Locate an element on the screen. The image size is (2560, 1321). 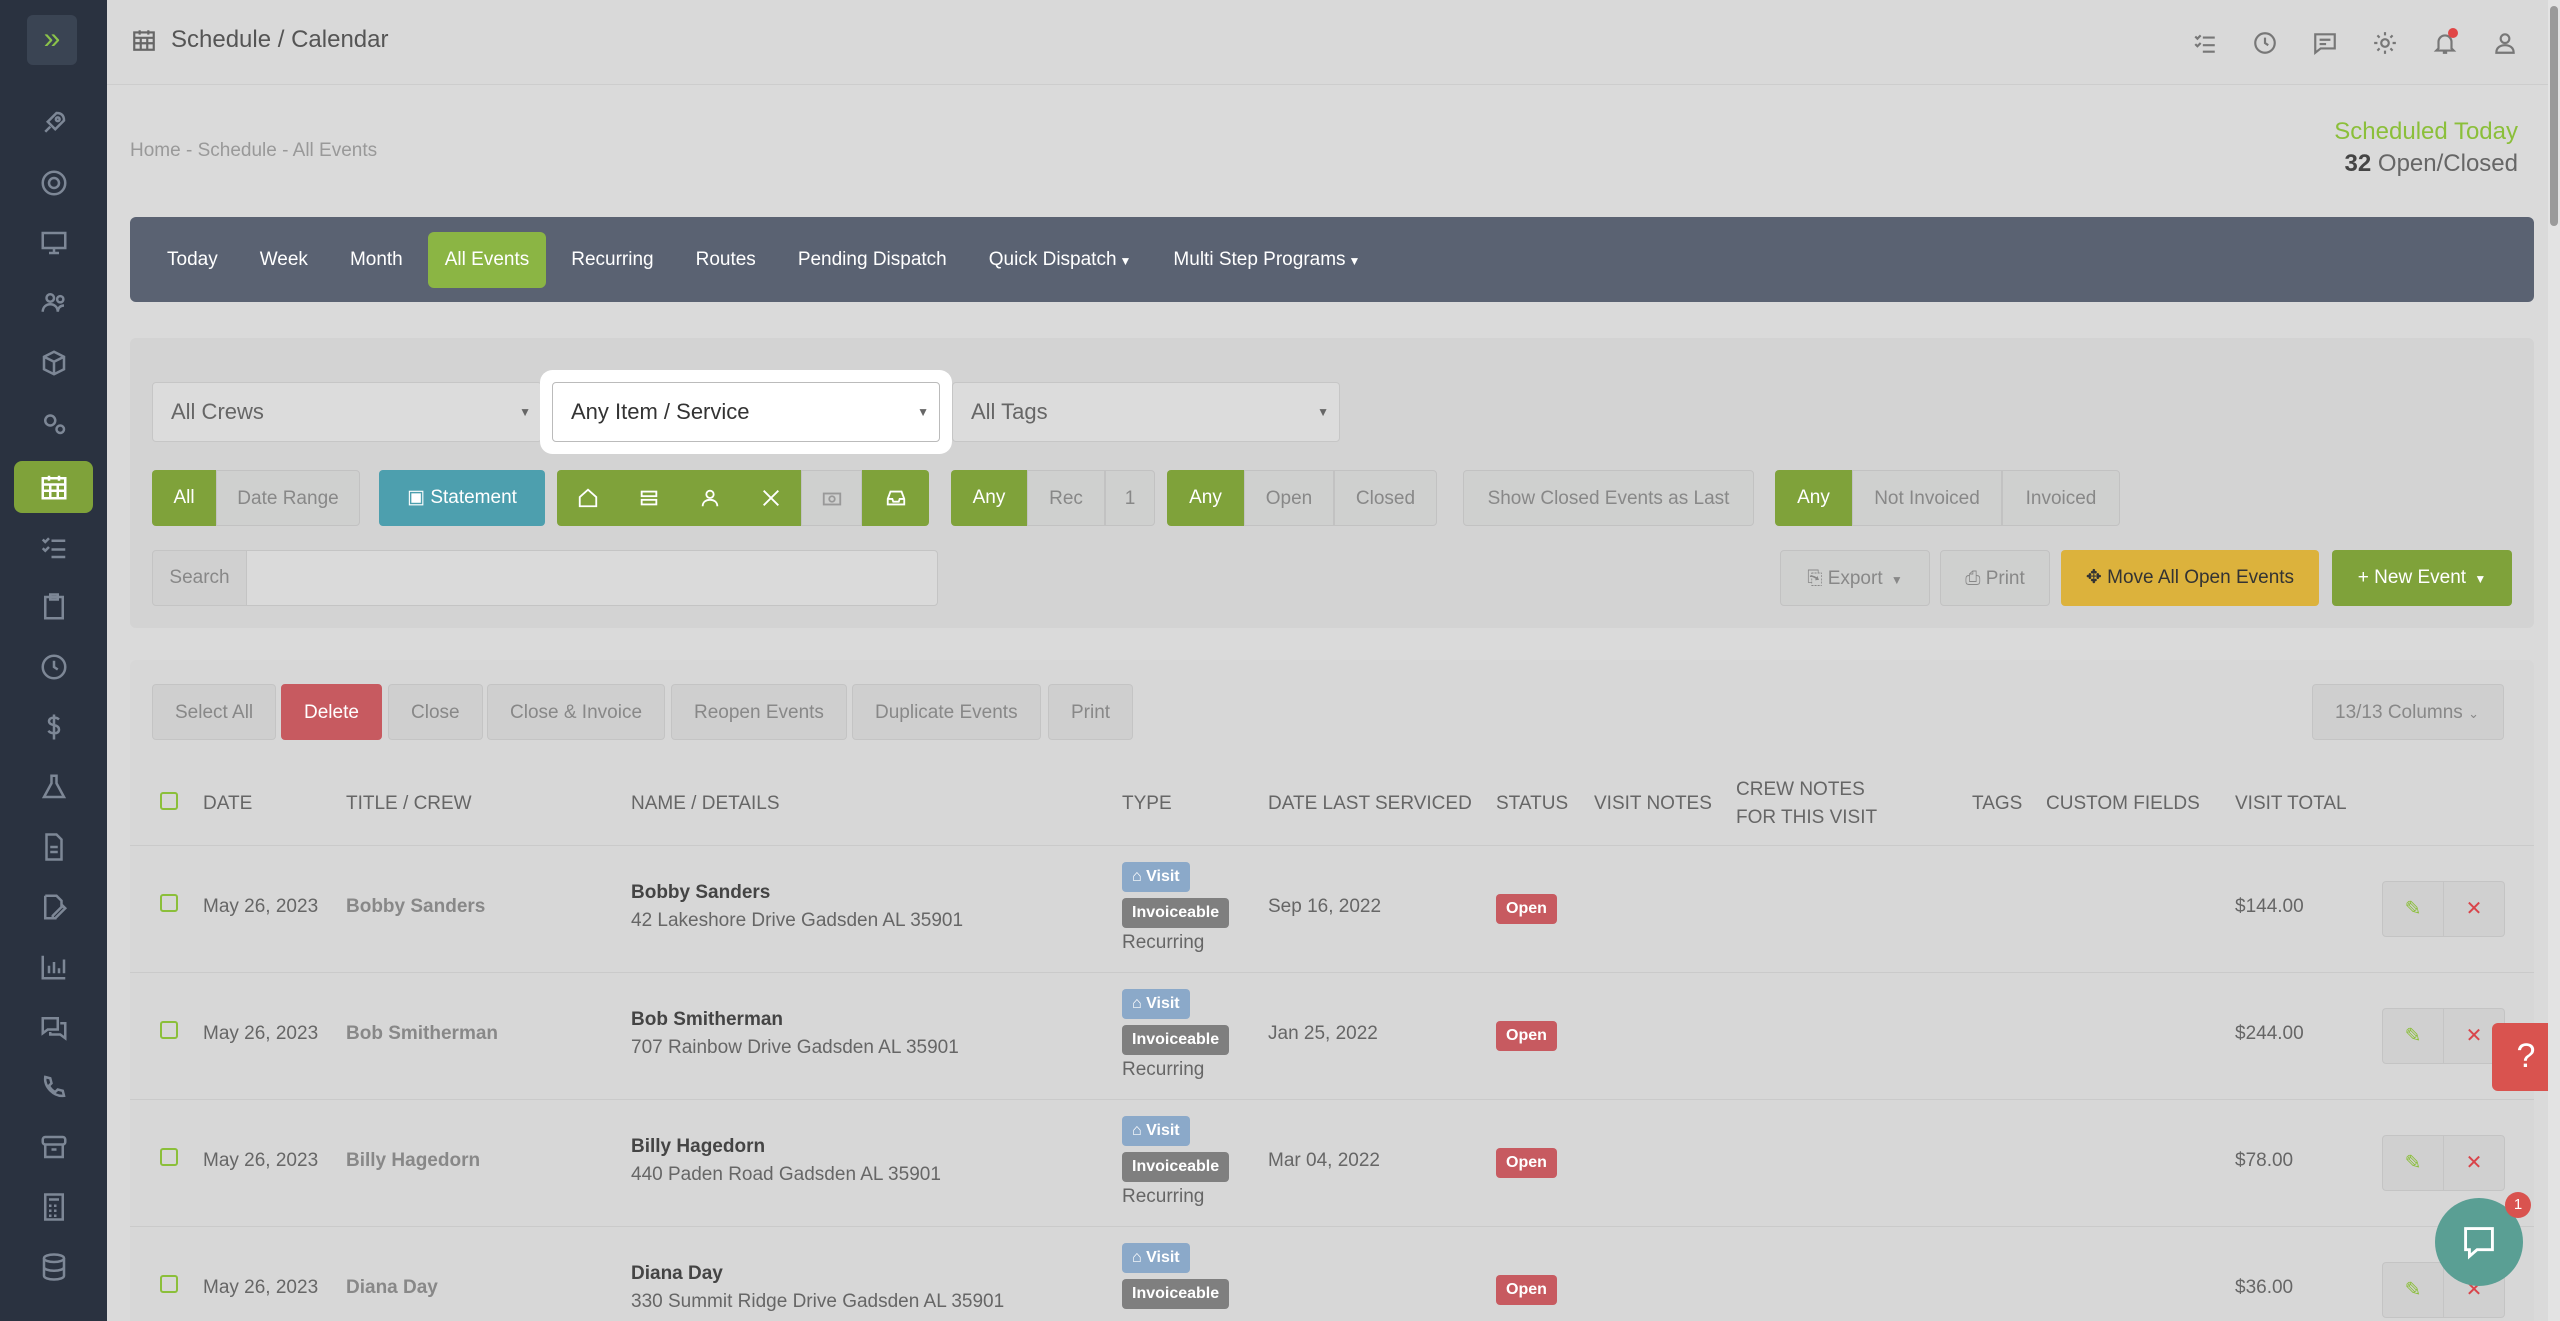
breadcrumb-schedule: Schedule is located at coordinates (237, 150).